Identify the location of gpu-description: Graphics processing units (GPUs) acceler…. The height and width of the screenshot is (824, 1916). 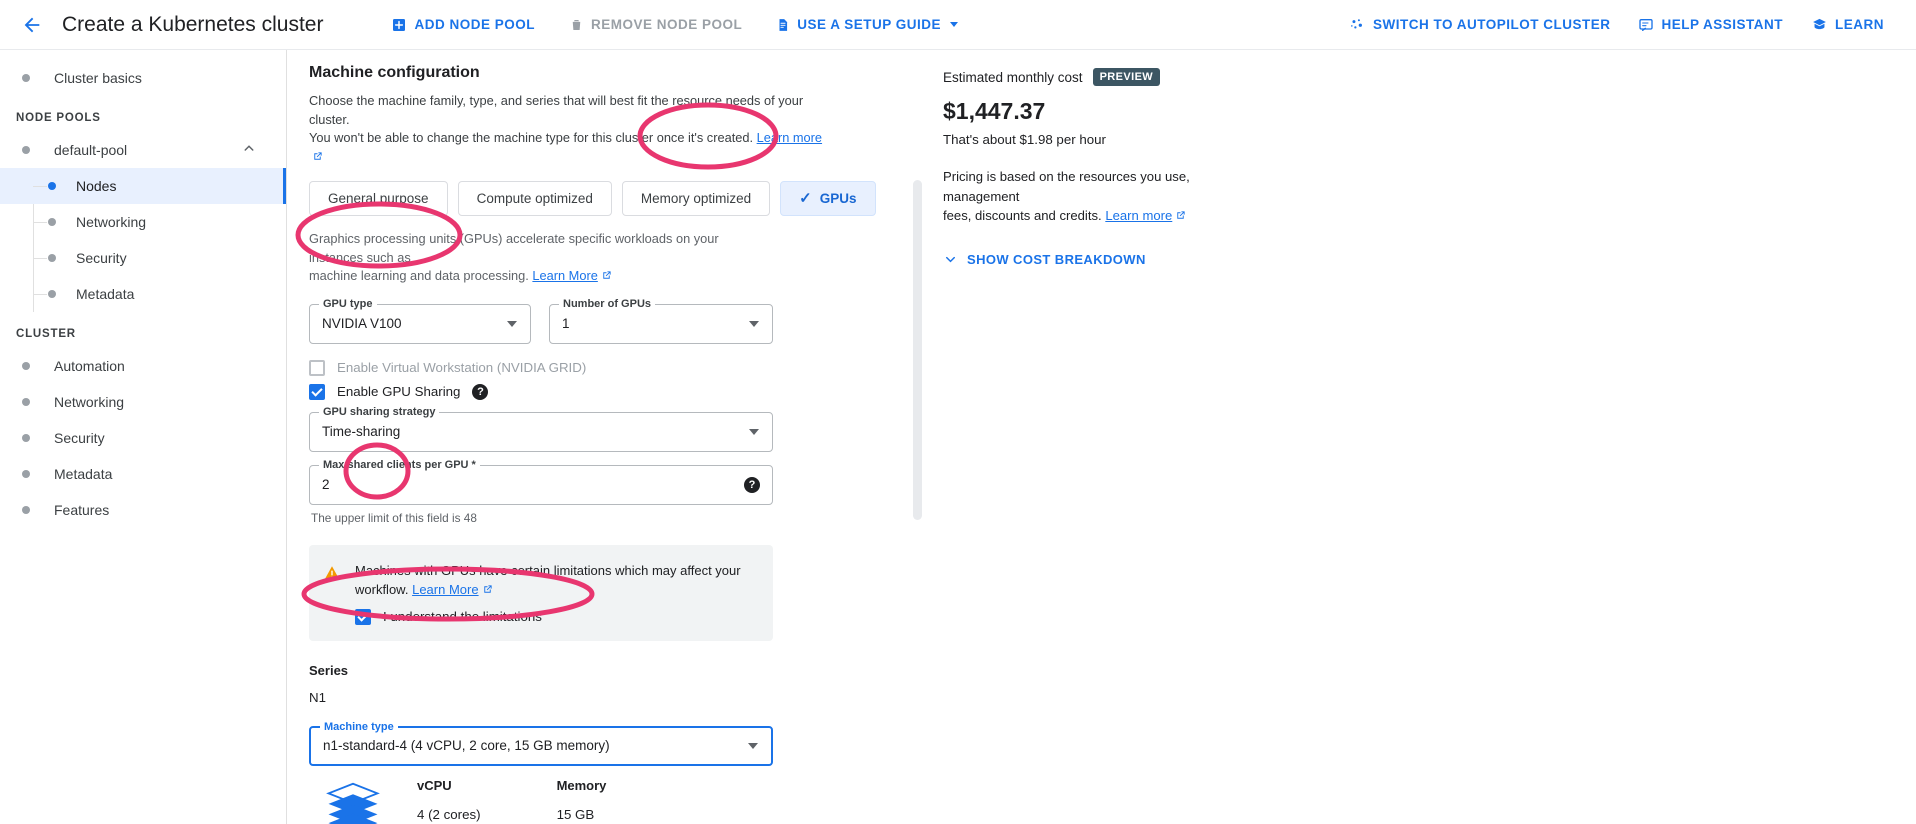
(531, 258).